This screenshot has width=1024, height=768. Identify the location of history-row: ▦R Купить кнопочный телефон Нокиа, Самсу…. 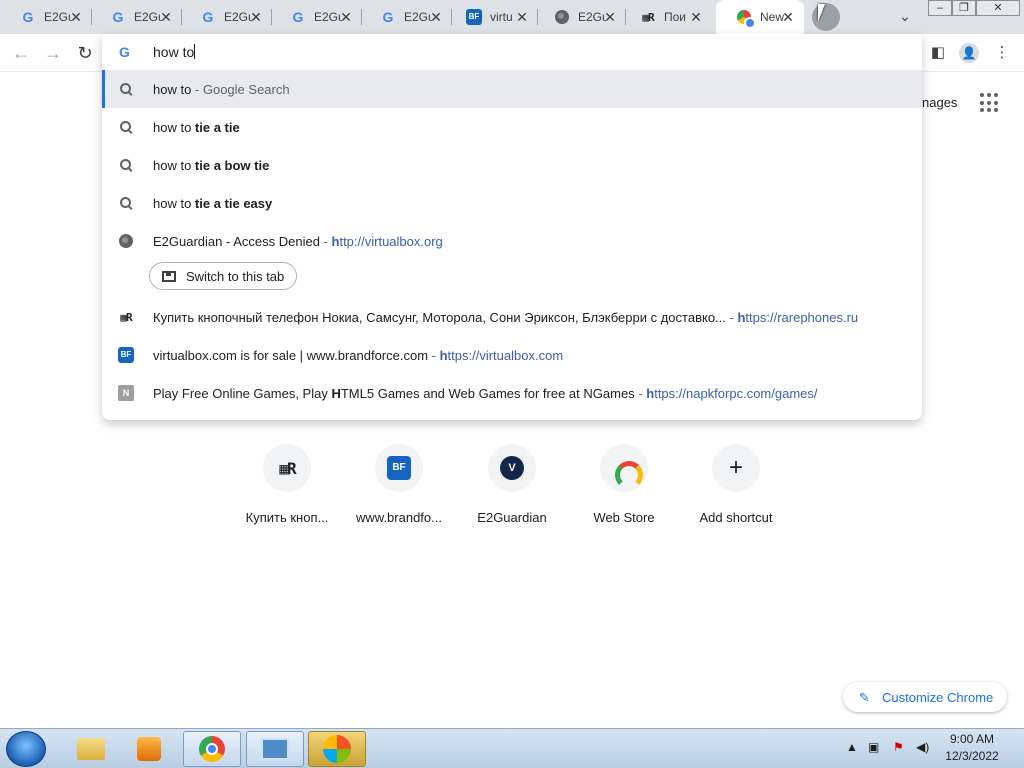
(512, 317).